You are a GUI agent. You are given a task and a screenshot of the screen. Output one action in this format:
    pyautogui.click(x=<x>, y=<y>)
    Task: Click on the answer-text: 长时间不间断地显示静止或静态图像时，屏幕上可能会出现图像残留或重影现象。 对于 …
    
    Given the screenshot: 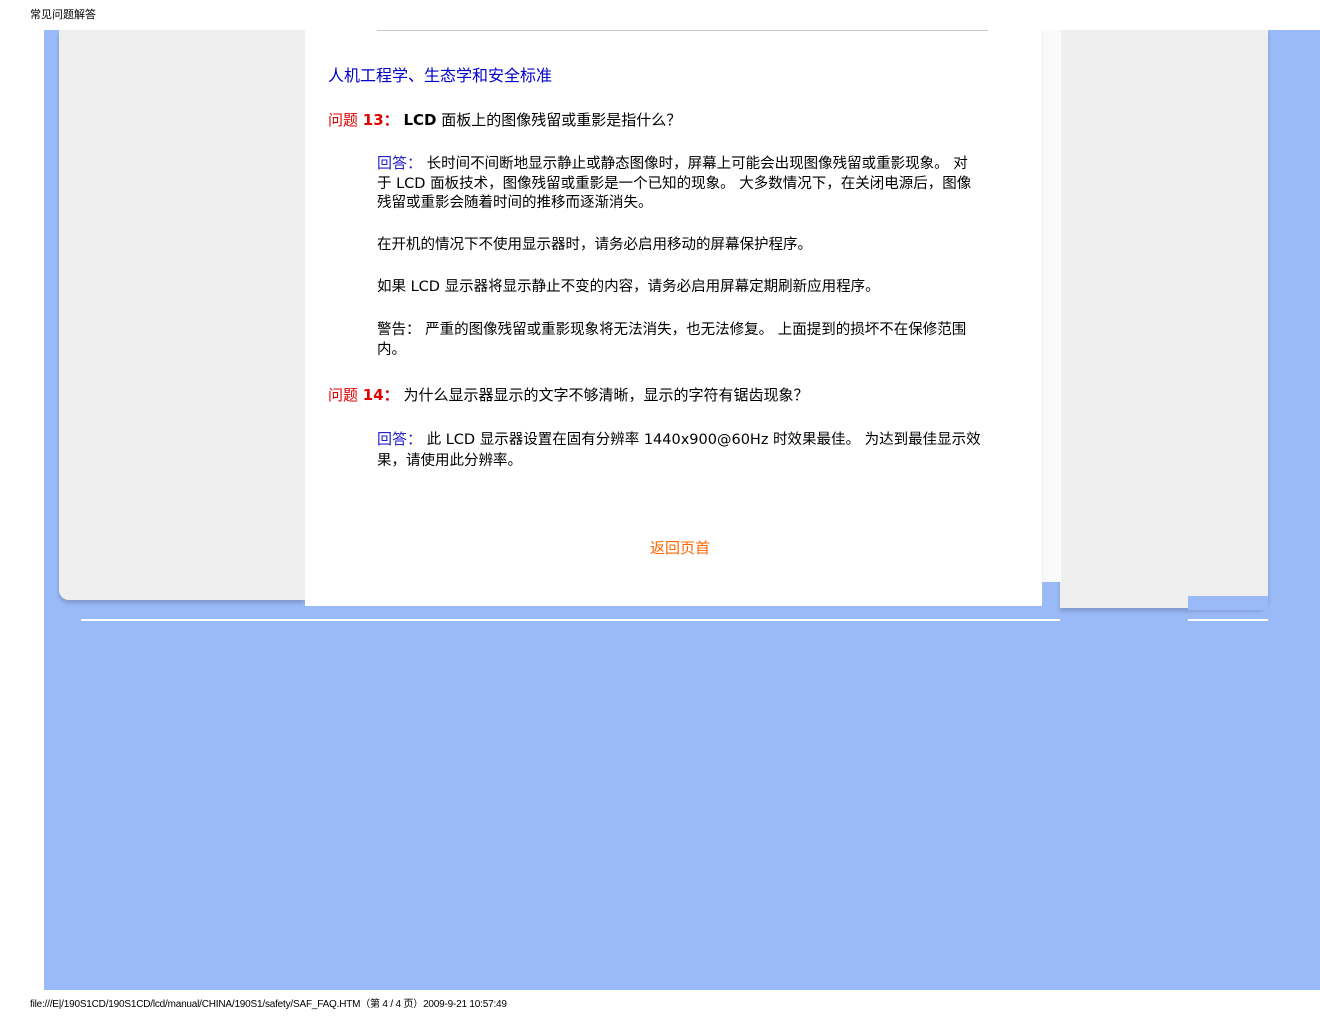 What is the action you would take?
    pyautogui.click(x=674, y=183)
    